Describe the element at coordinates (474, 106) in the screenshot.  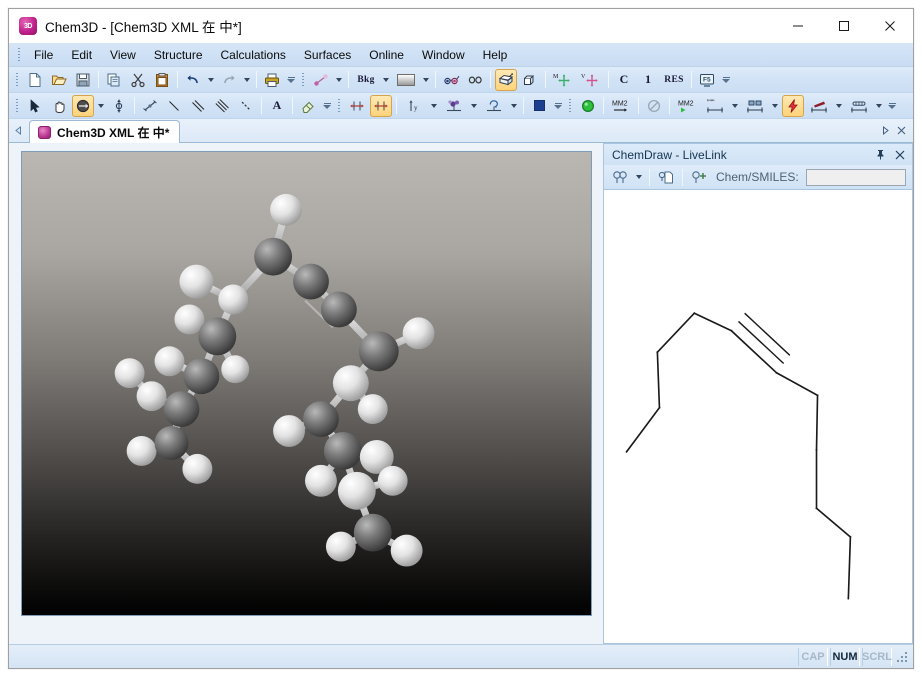
I see `atom-color-dropdown-arrow-icon` at that location.